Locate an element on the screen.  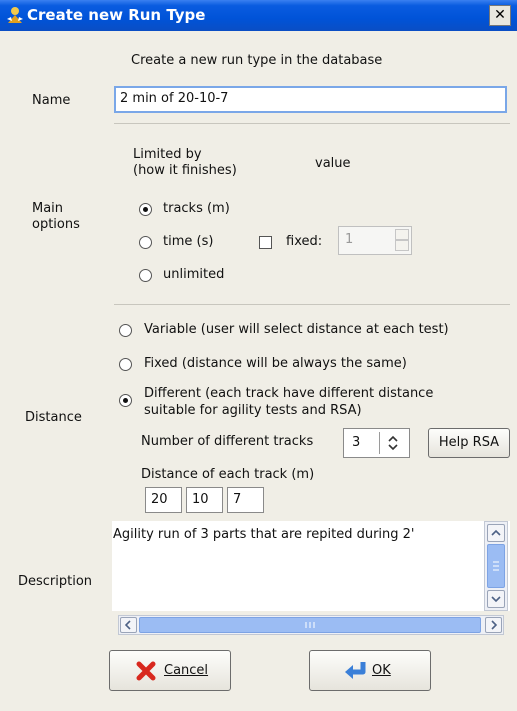
vertical-scrollbar is located at coordinates (496, 566).